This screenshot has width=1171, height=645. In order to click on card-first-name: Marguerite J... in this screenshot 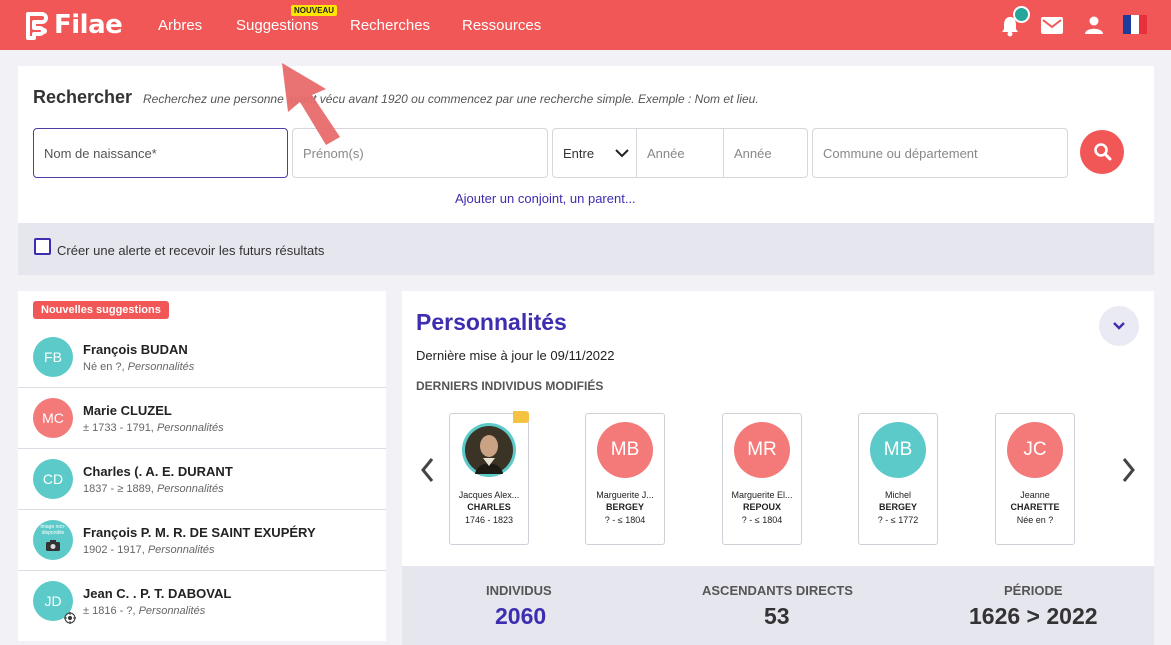, I will do `click(625, 495)`.